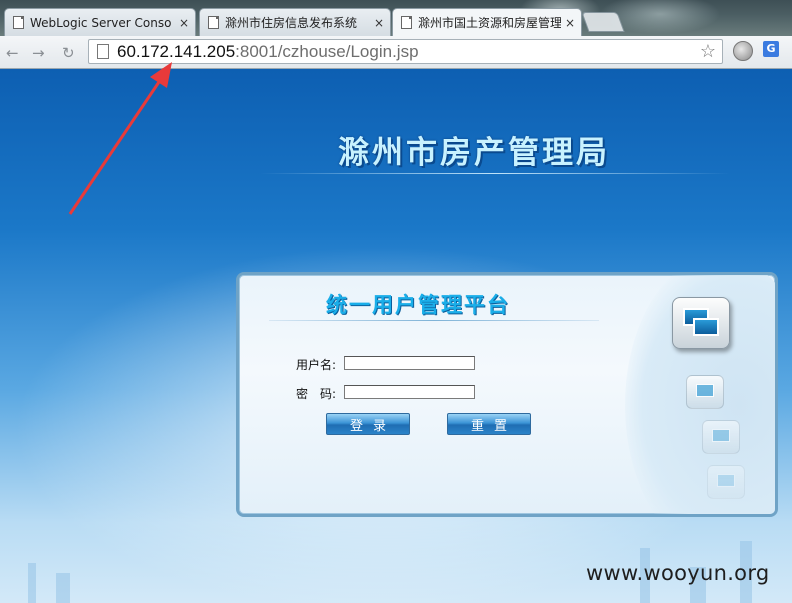 The height and width of the screenshot is (603, 792). I want to click on password-label: 密 码:, so click(316, 394).